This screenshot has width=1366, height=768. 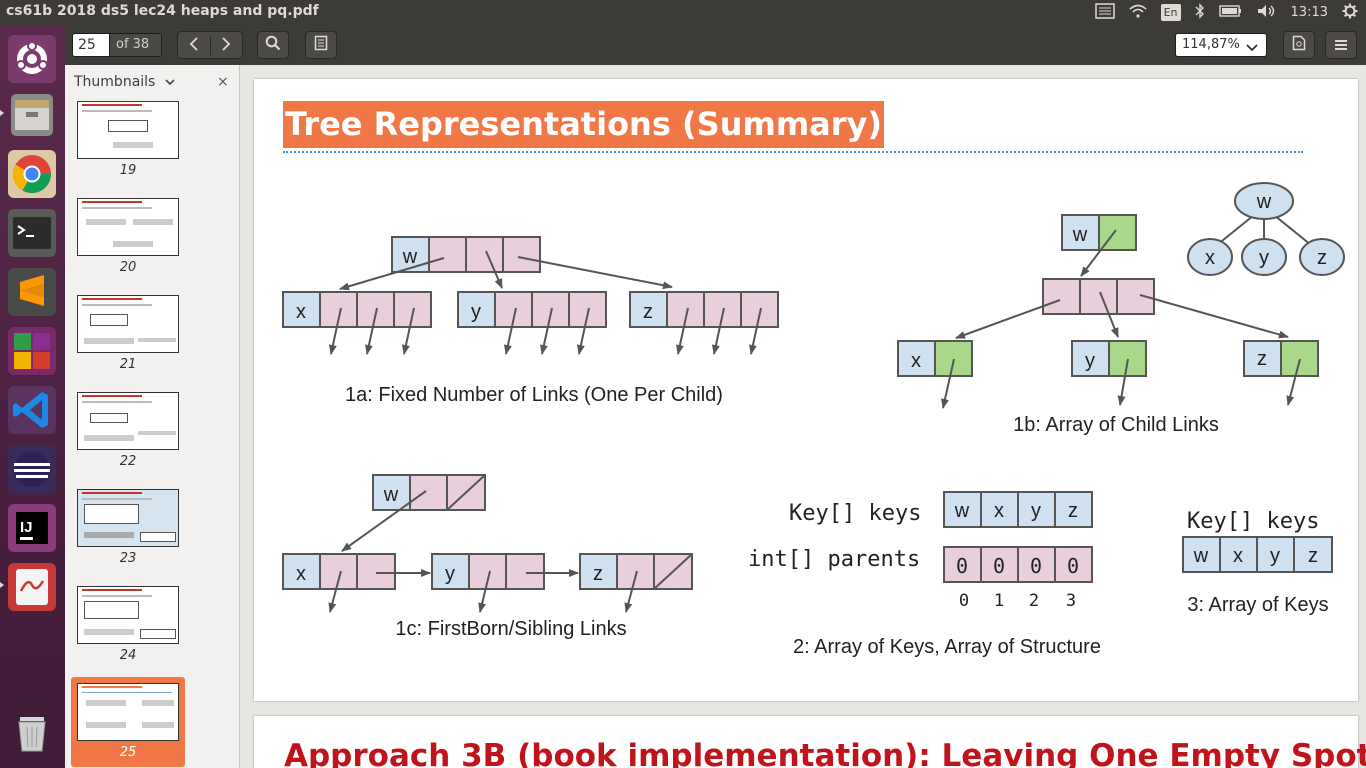 What do you see at coordinates (32, 292) in the screenshot?
I see `sublime-text-icon` at bounding box center [32, 292].